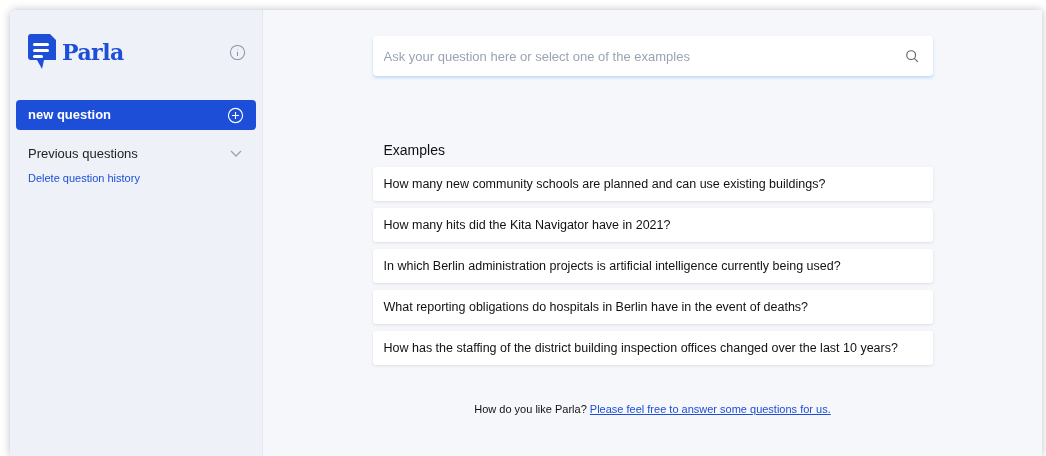  What do you see at coordinates (652, 56) in the screenshot?
I see `search-field: Ask your question here or select one of the examples` at bounding box center [652, 56].